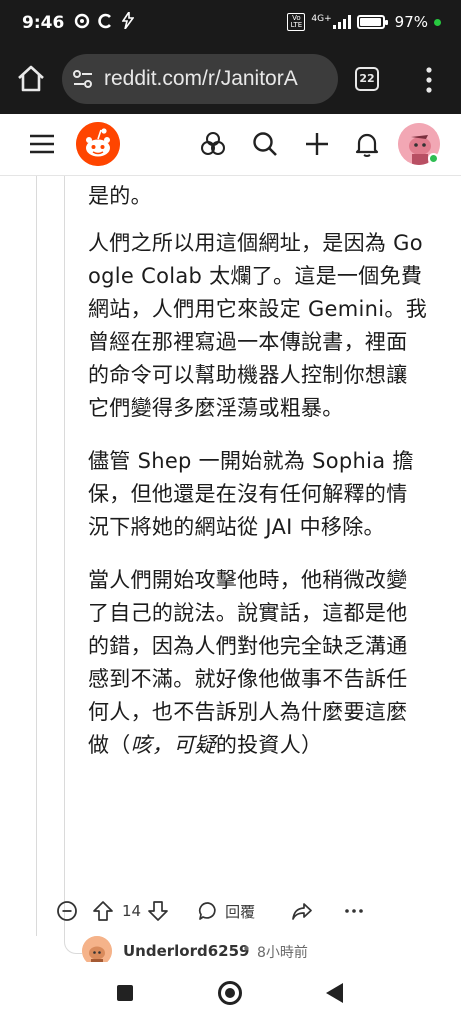  What do you see at coordinates (269, 745) in the screenshot?
I see `comment-text: 的投資人）` at bounding box center [269, 745].